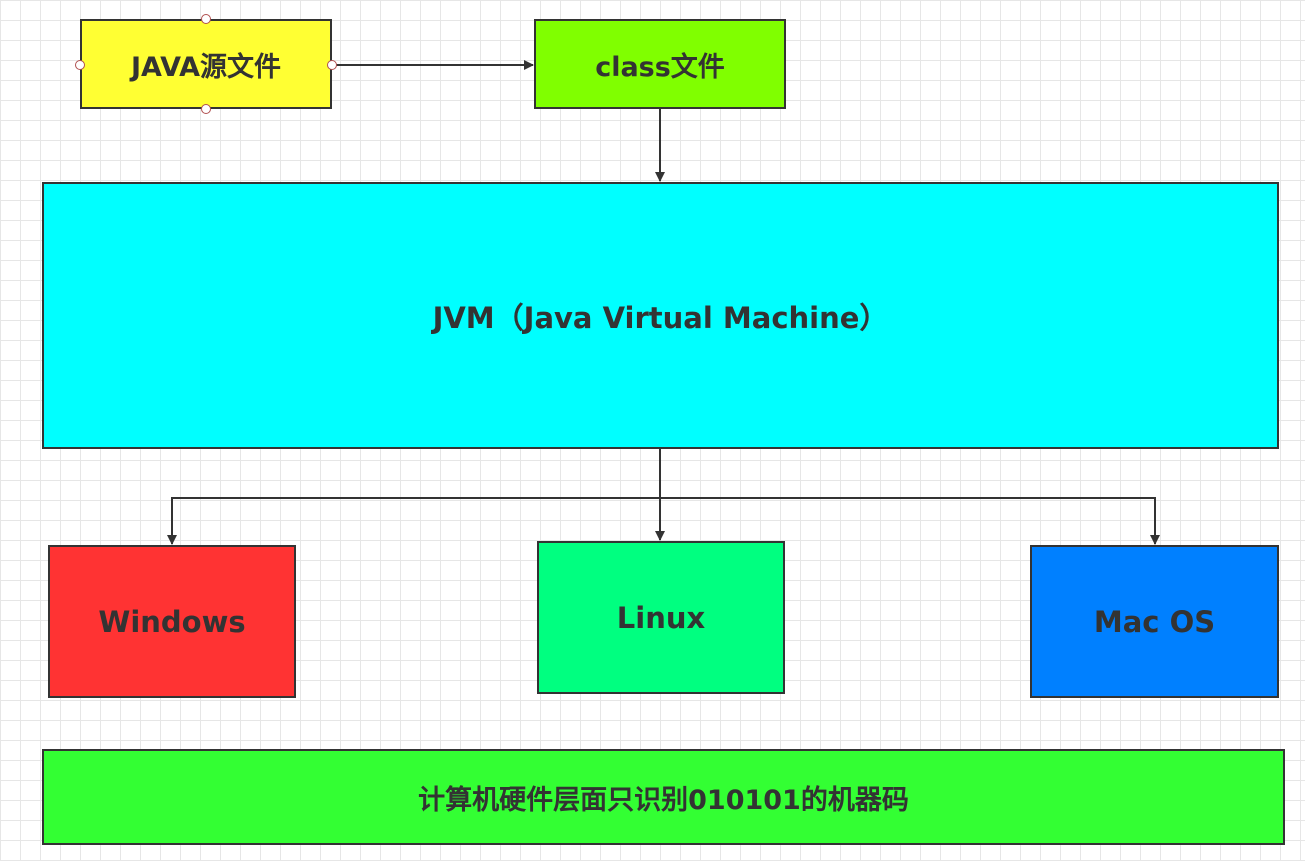 Image resolution: width=1305 pixels, height=861 pixels. What do you see at coordinates (663, 800) in the screenshot?
I see `hardware-label: 计算机硬件层面只识别010101的机器码` at bounding box center [663, 800].